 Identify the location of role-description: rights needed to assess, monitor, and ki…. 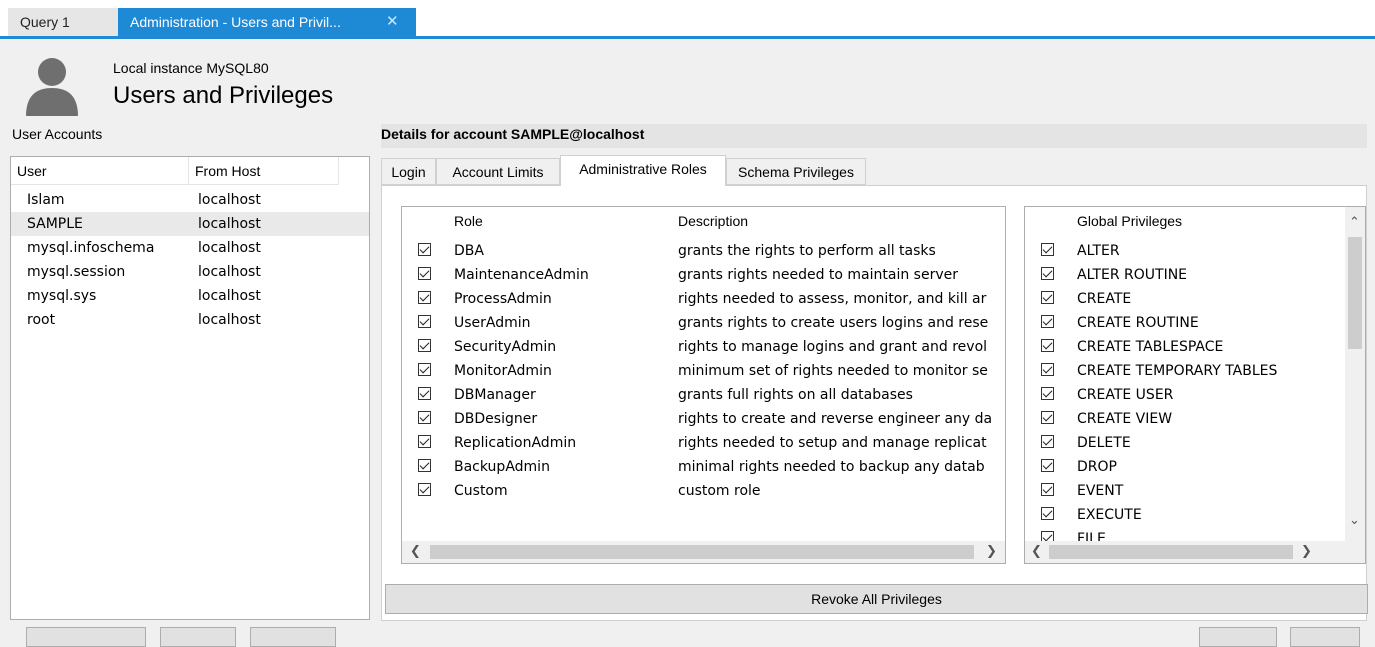
(832, 299).